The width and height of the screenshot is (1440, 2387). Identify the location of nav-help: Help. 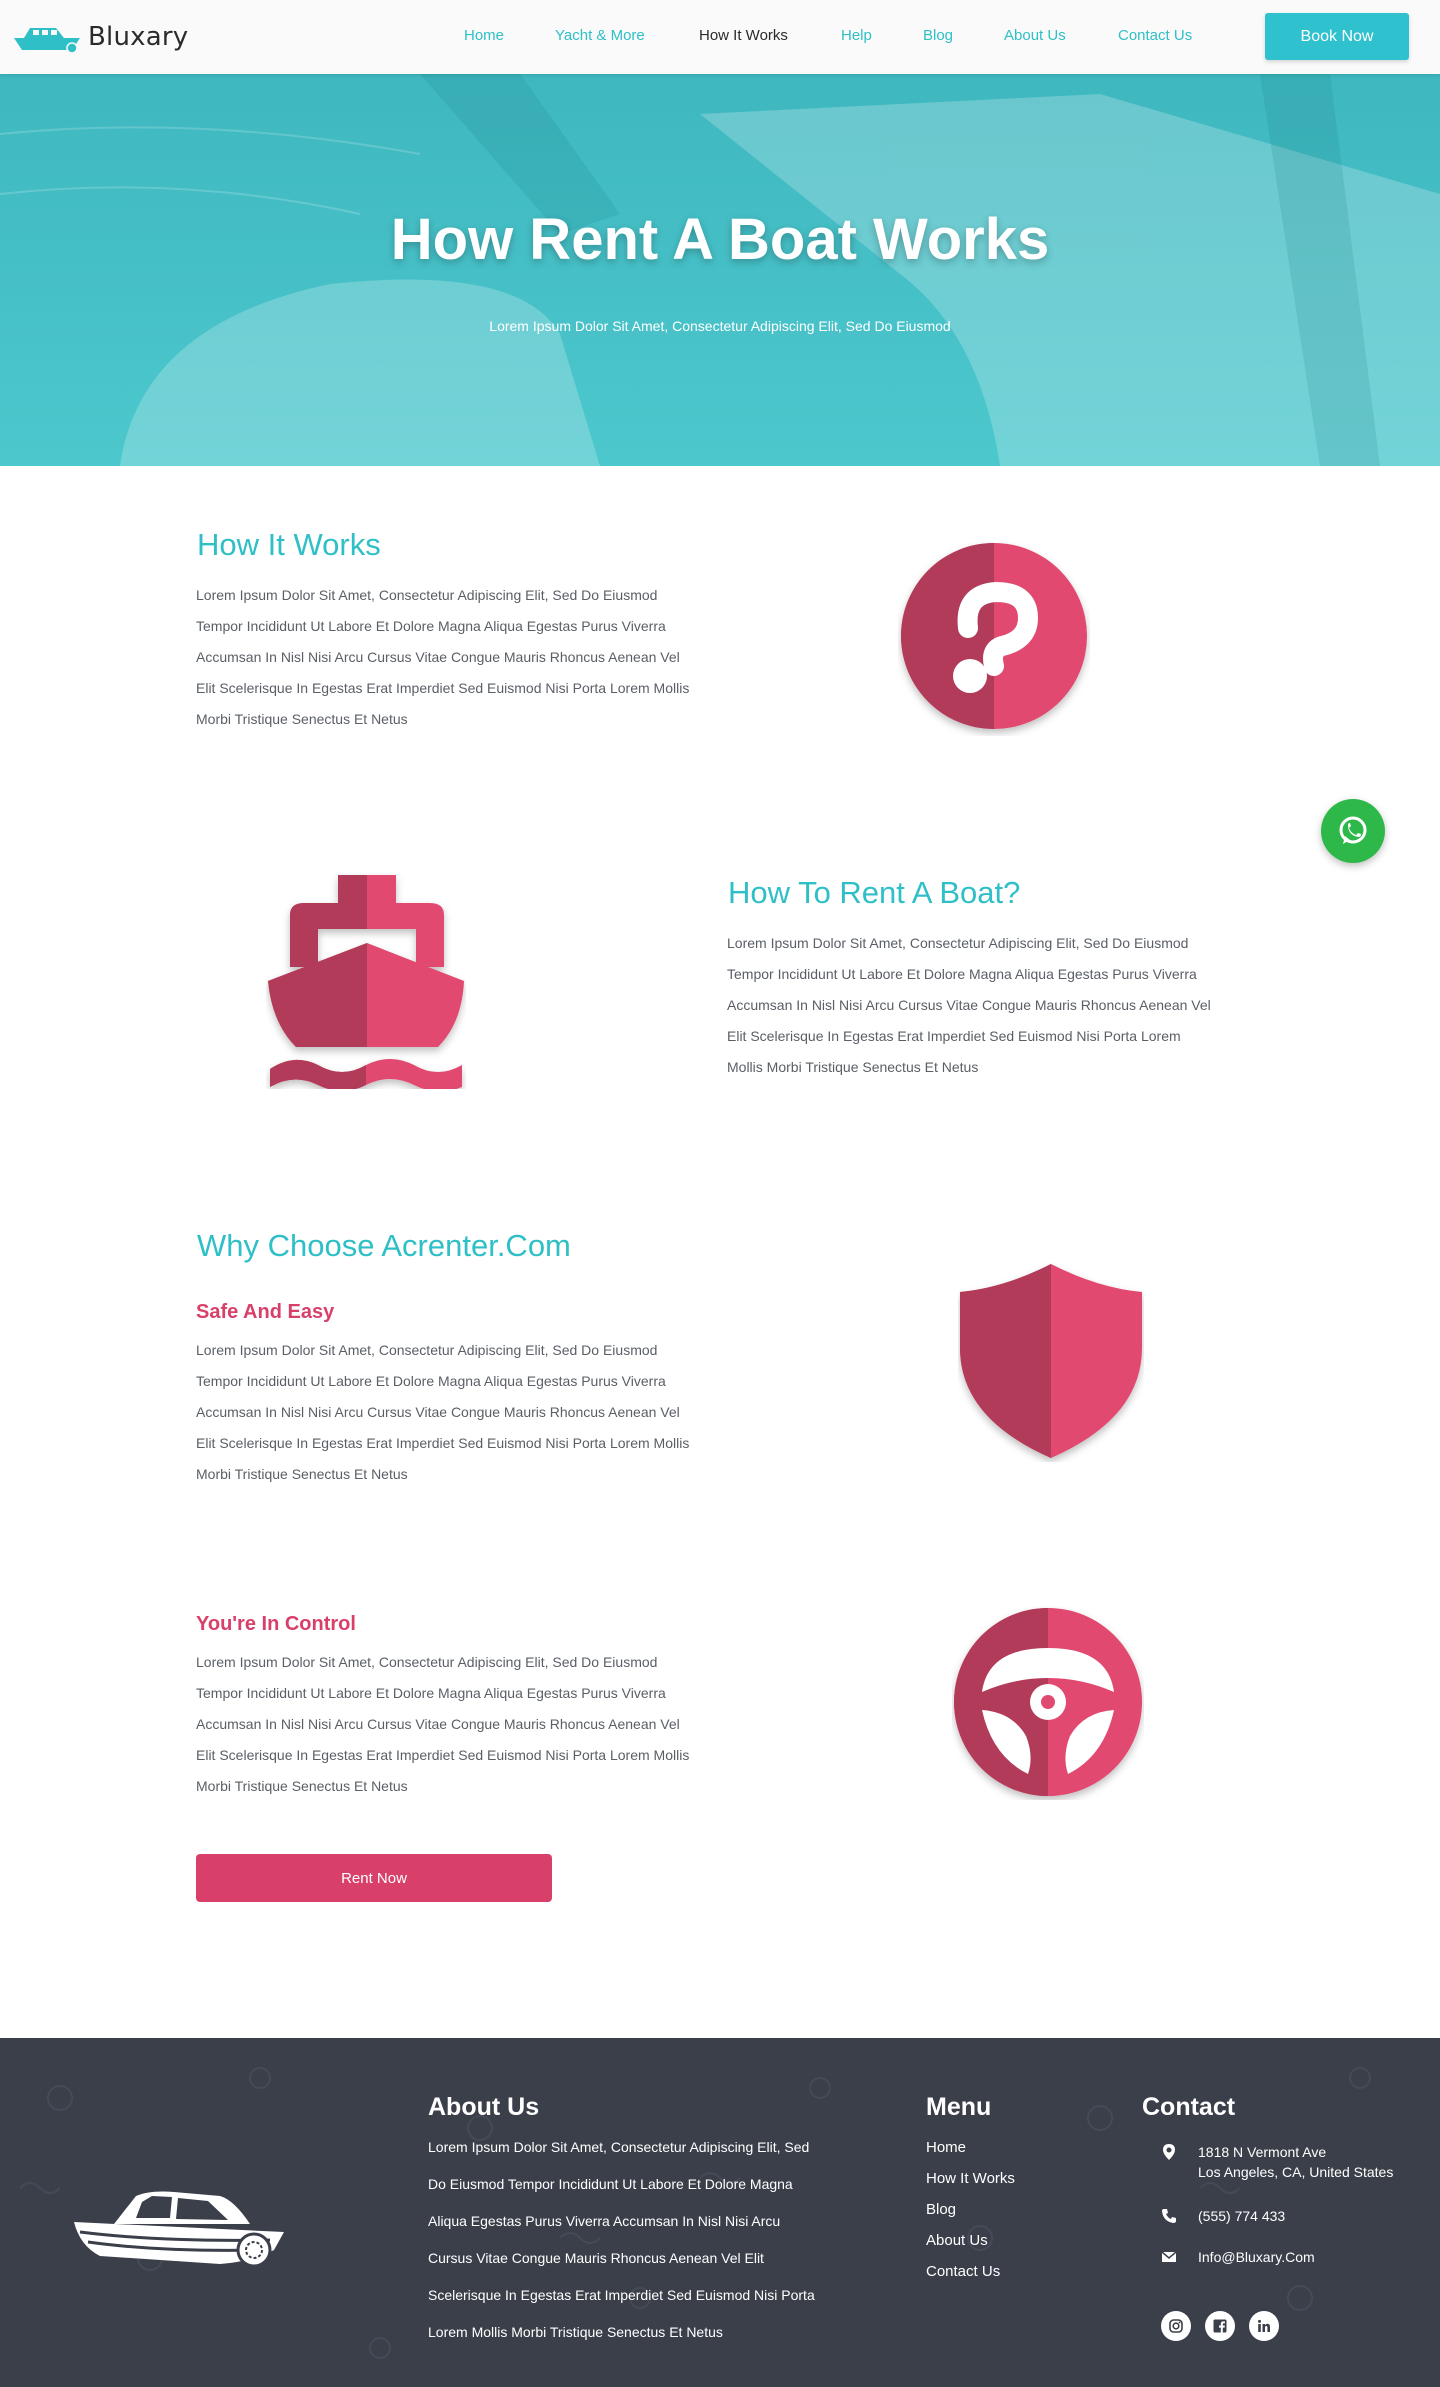
(856, 35).